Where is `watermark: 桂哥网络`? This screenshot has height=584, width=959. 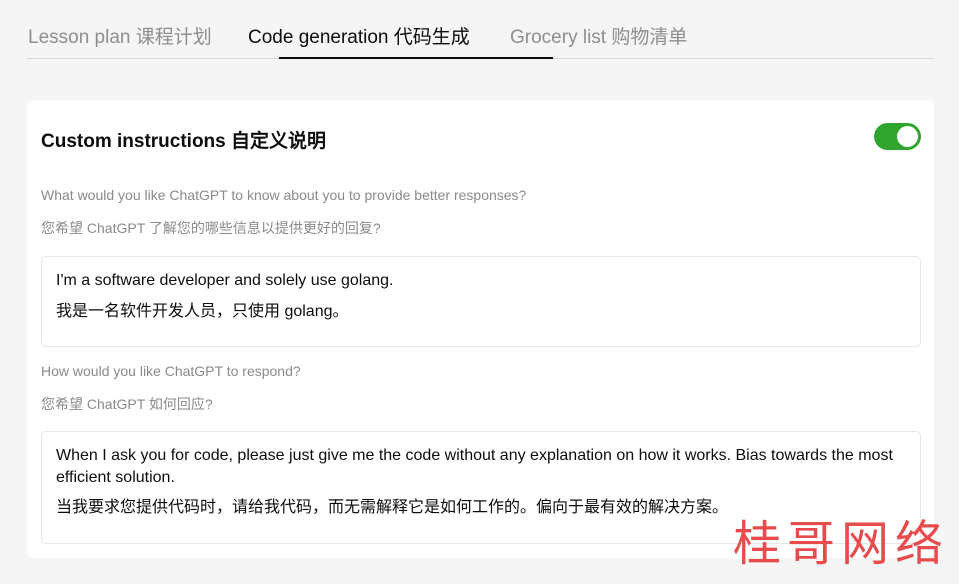 watermark: 桂哥网络 is located at coordinates (841, 544).